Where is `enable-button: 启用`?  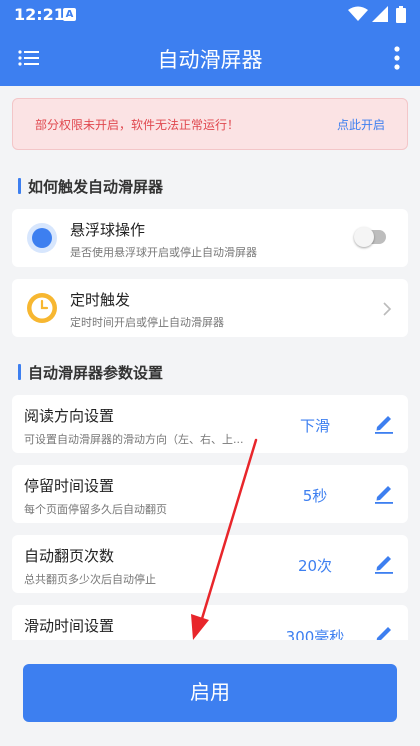
enable-button: 启用 is located at coordinates (210, 693).